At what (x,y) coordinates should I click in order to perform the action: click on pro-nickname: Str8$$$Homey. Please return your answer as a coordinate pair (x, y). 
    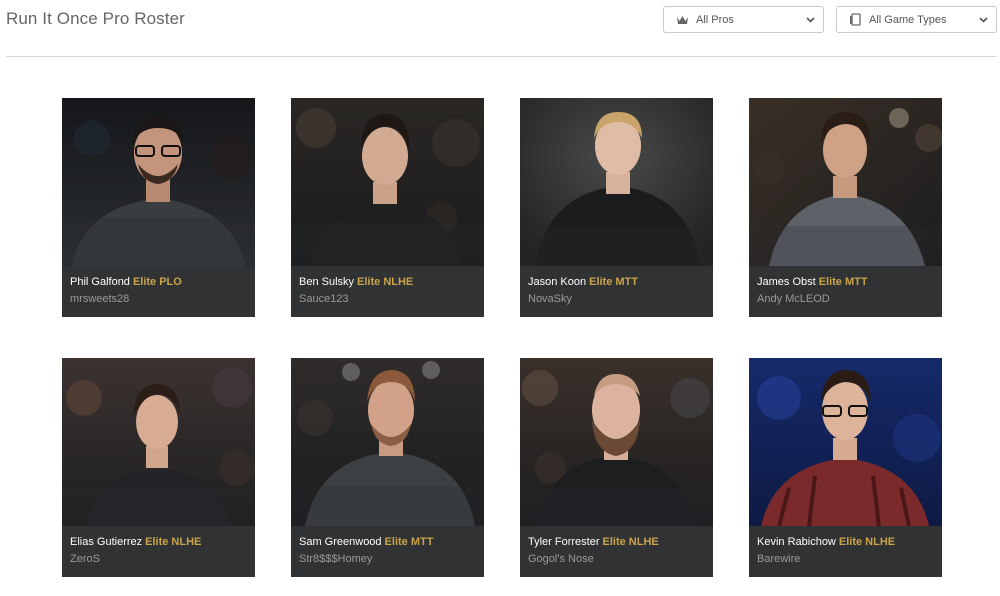
    Looking at the image, I should click on (336, 559).